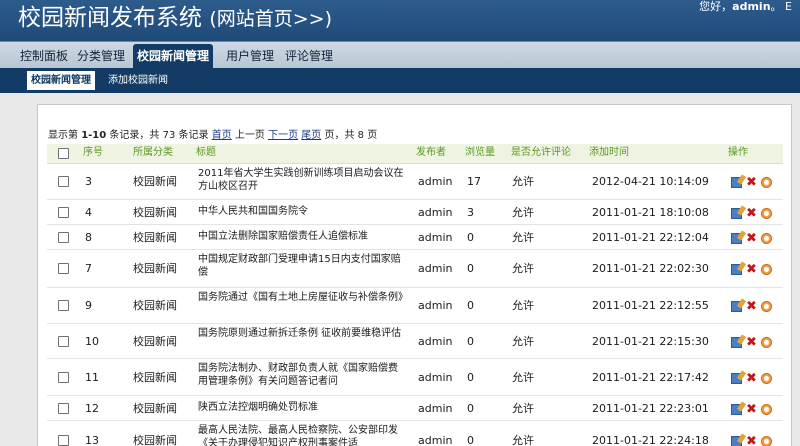  I want to click on row-time: 2011-01-21 22:17:42, so click(650, 377).